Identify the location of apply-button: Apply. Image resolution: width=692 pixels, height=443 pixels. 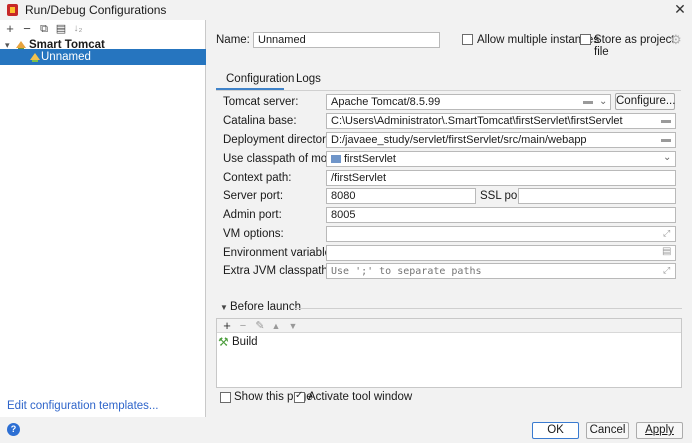
(659, 430).